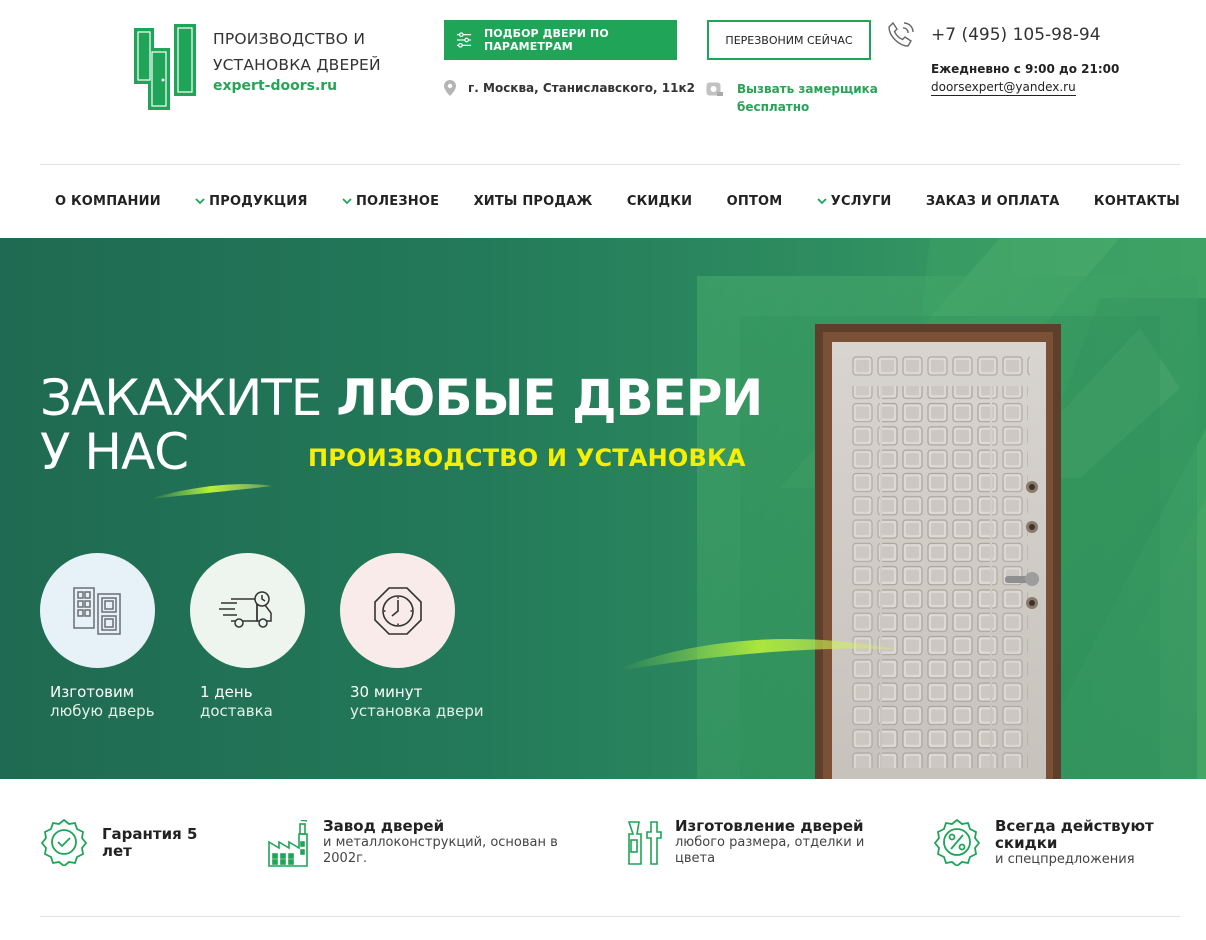 This screenshot has width=1206, height=940. I want to click on benefit-desc: любого размера, отделки и цвета, so click(770, 850).